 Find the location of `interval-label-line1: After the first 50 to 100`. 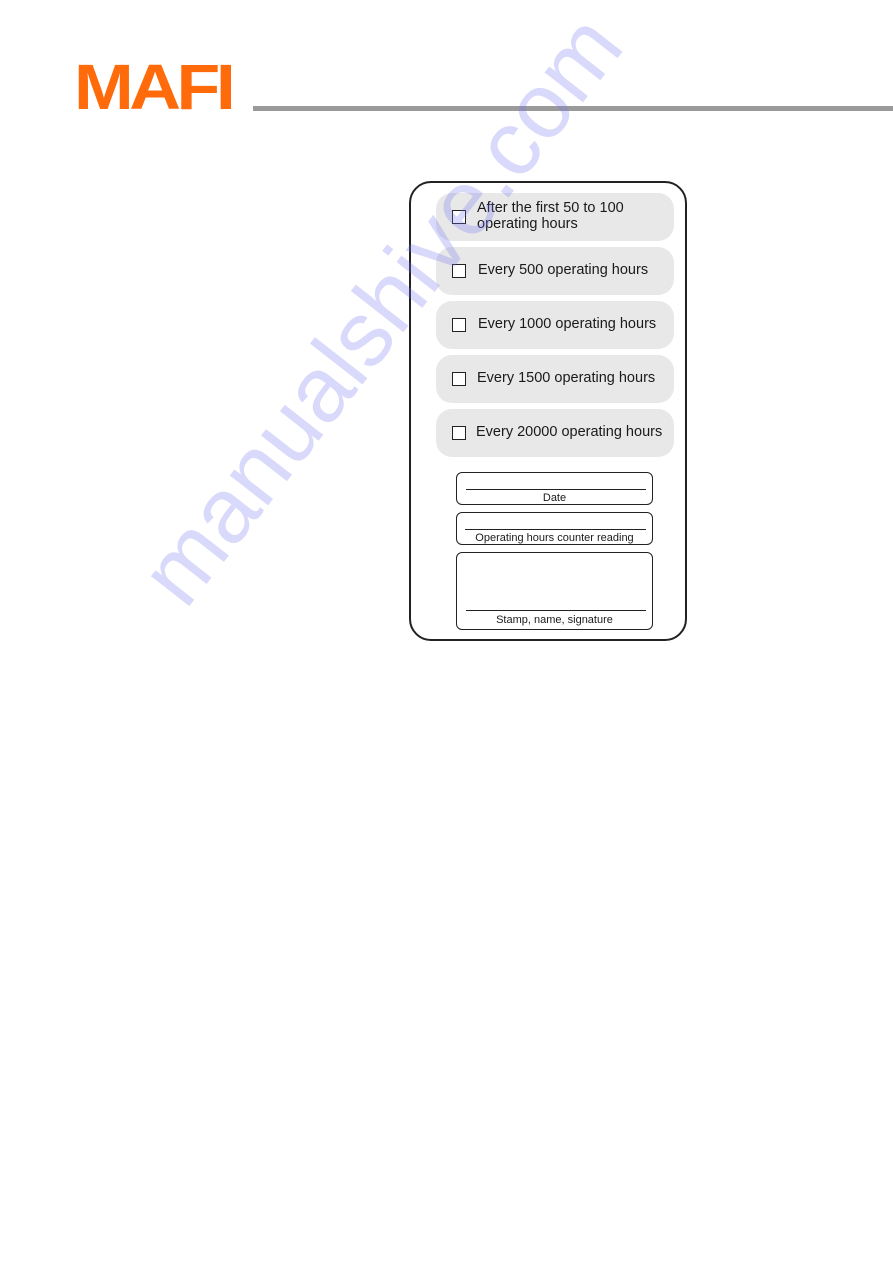

interval-label-line1: After the first 50 to 100 is located at coordinates (550, 208).